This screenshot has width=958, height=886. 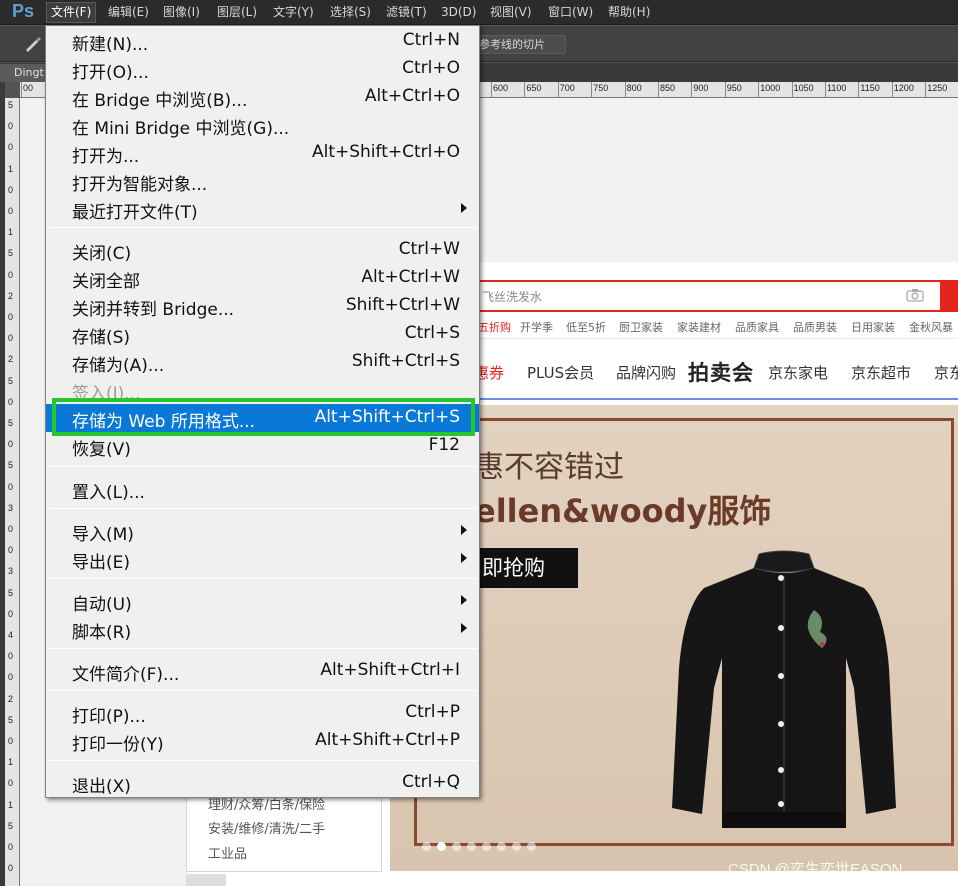 What do you see at coordinates (71, 12) in the screenshot?
I see `menu-file: 文件(F)` at bounding box center [71, 12].